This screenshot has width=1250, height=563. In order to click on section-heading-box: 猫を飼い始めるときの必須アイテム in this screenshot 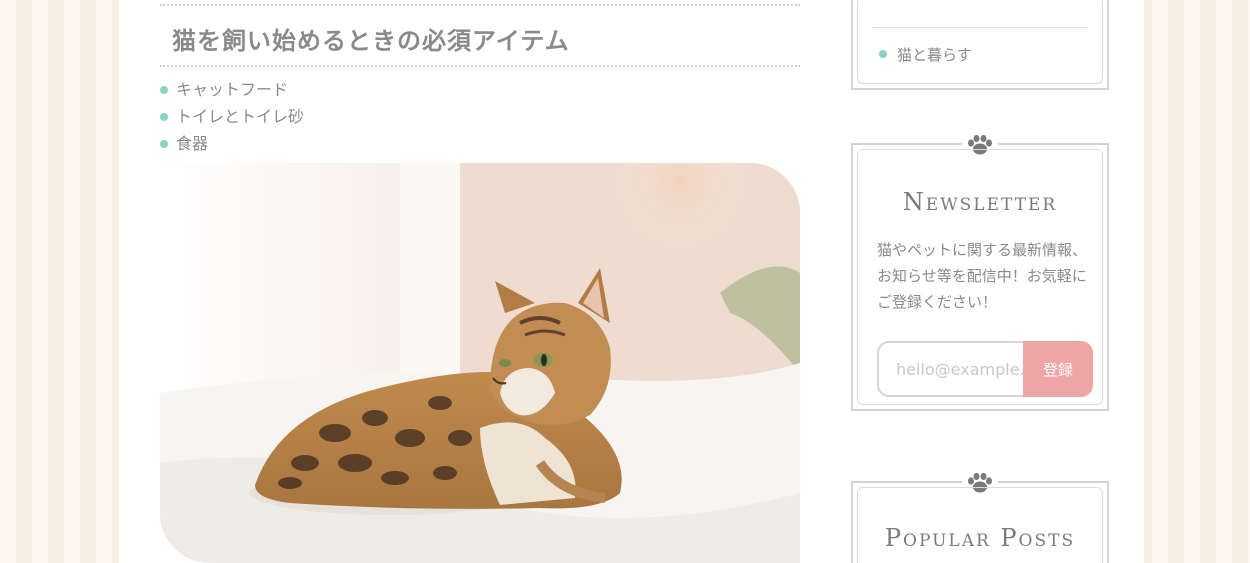, I will do `click(480, 35)`.